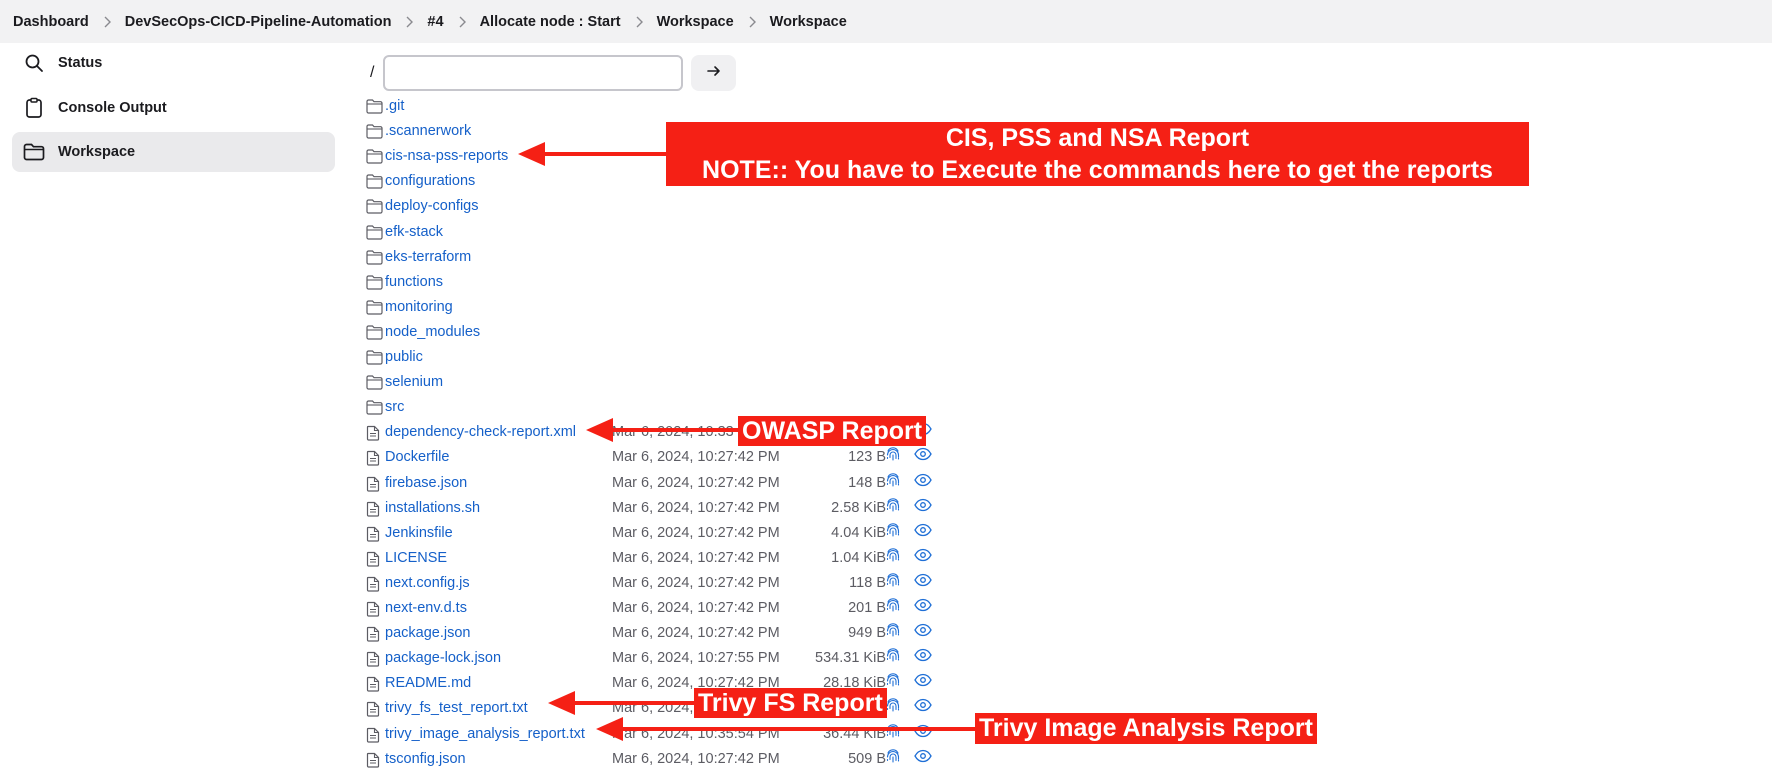 The height and width of the screenshot is (779, 1772). Describe the element at coordinates (561, 703) in the screenshot. I see `arrow-trivy-fs-head` at that location.